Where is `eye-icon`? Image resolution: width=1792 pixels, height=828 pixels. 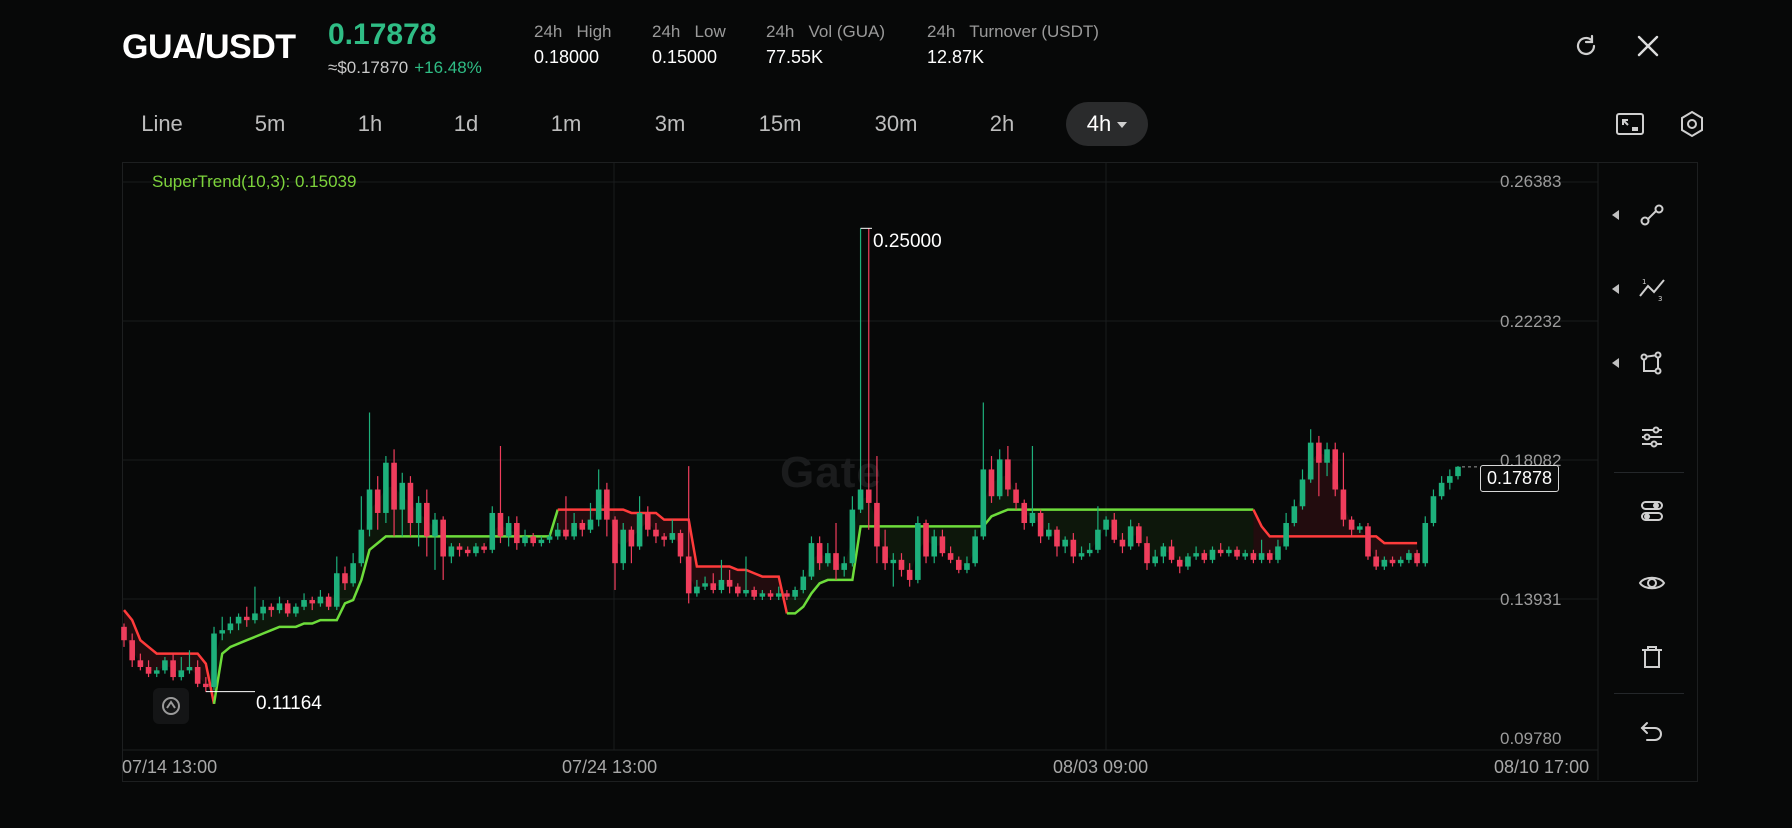 eye-icon is located at coordinates (1652, 583).